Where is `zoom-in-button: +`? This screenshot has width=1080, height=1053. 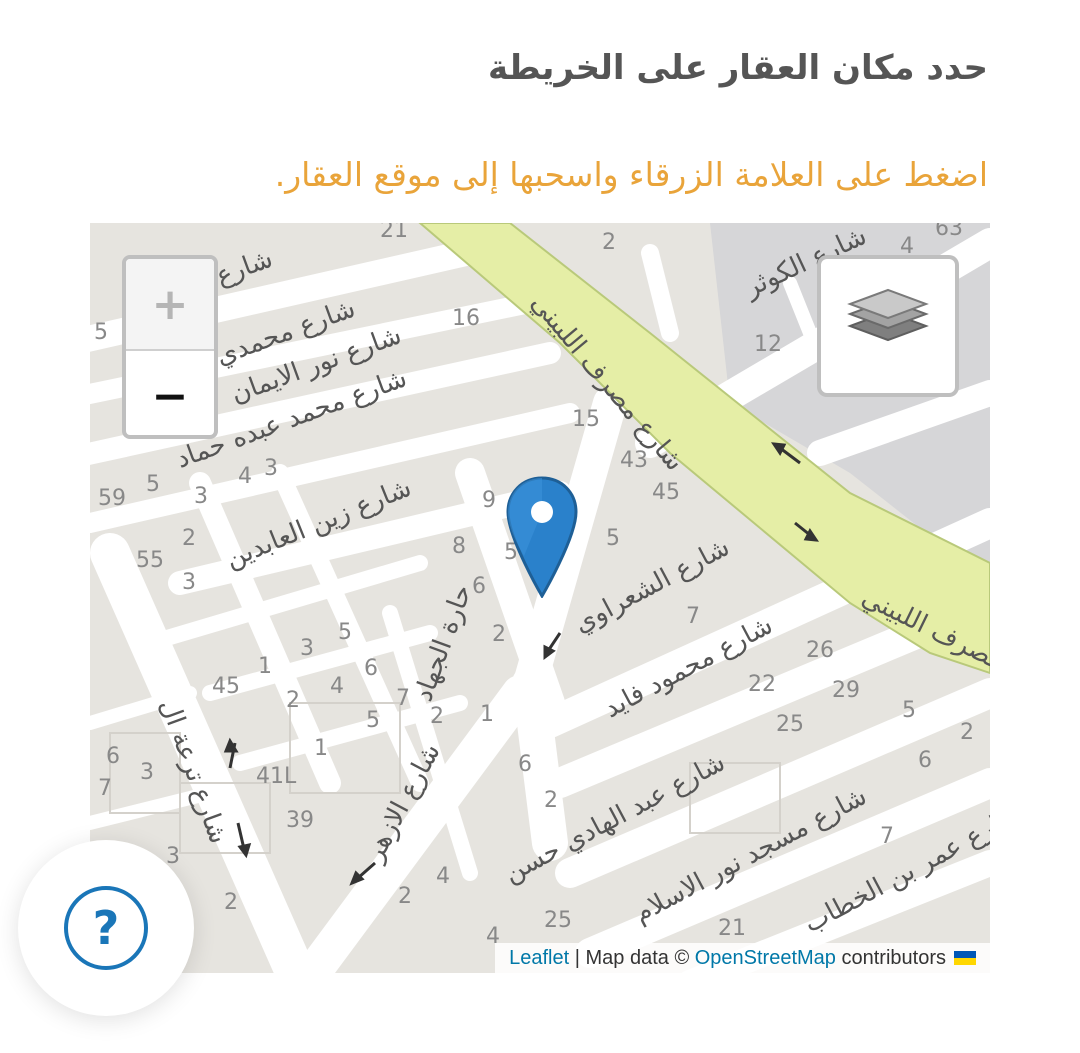 zoom-in-button: + is located at coordinates (170, 305).